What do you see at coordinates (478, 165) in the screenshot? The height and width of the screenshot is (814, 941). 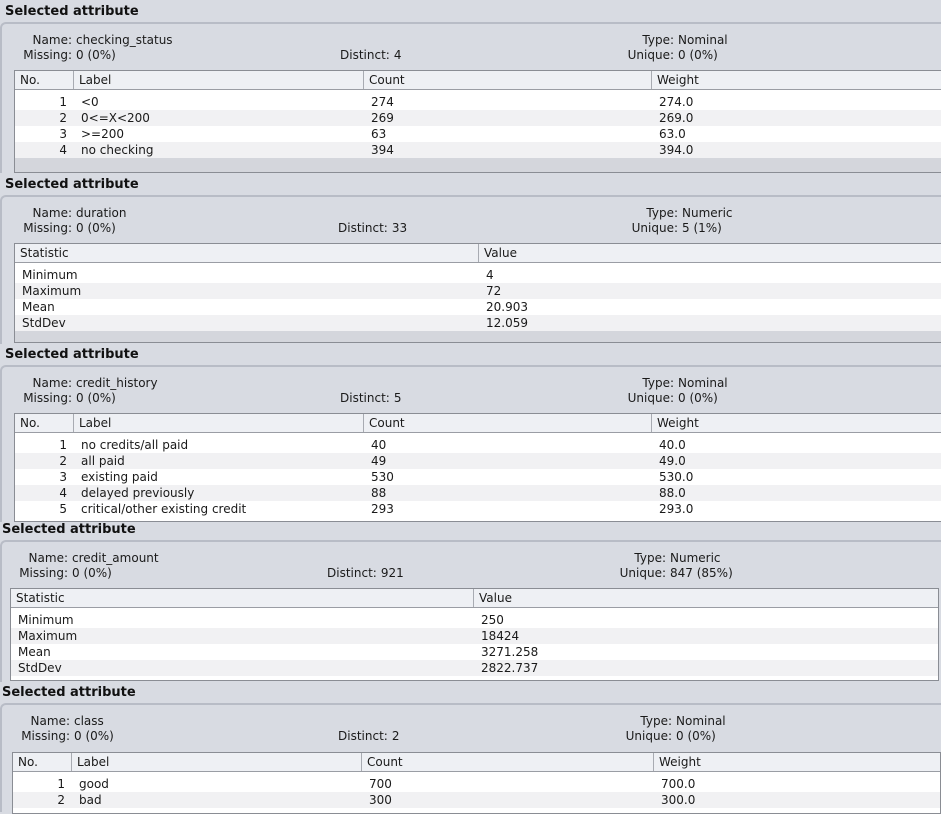 I see `table-empty-area` at bounding box center [478, 165].